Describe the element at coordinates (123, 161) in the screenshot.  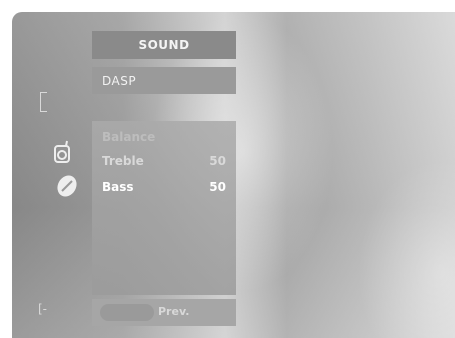
I see `treble-label: Treble` at that location.